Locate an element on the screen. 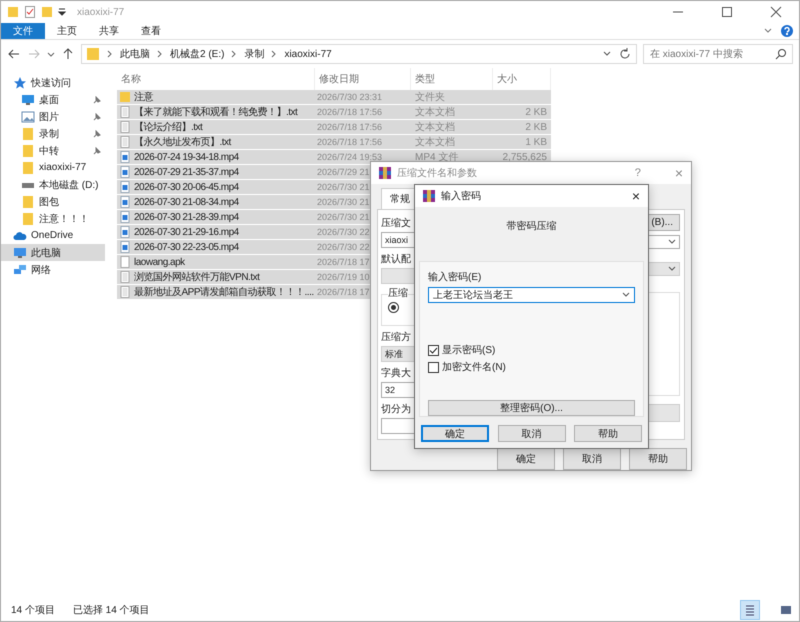 This screenshot has width=800, height=622. file-size: 2,755,625 is located at coordinates (525, 157).